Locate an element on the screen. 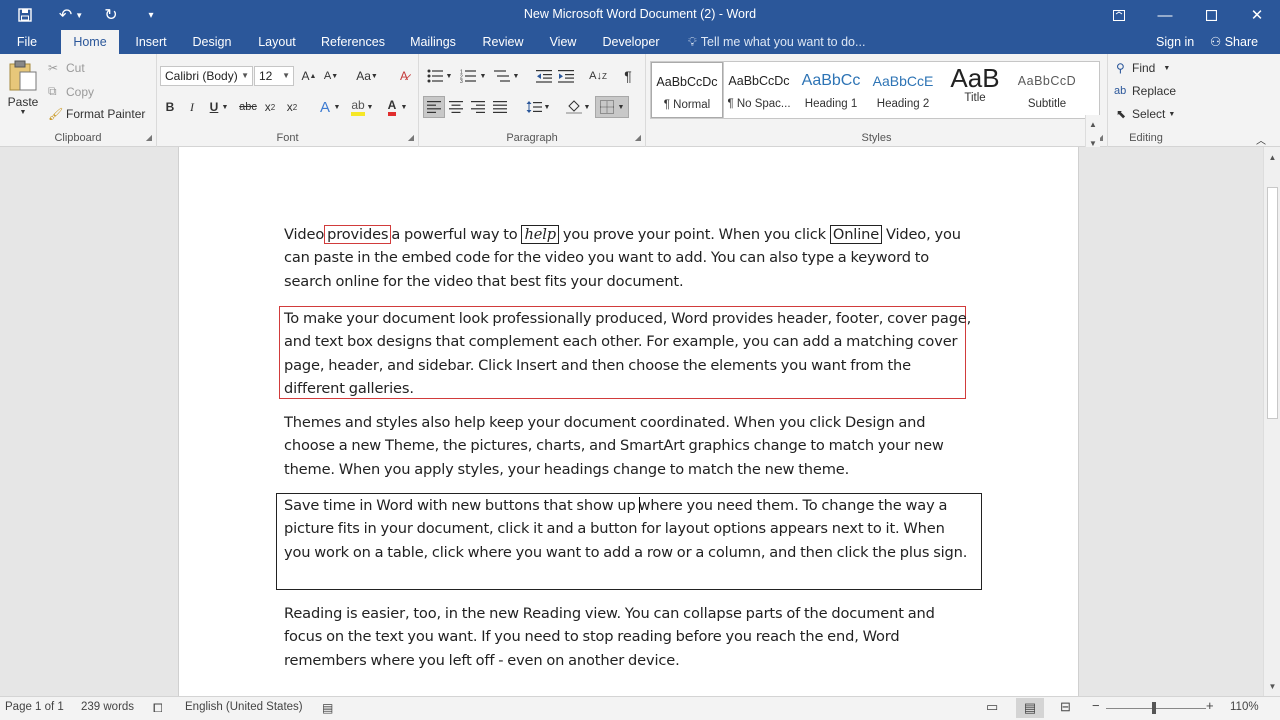  tab-view: View is located at coordinates (563, 42).